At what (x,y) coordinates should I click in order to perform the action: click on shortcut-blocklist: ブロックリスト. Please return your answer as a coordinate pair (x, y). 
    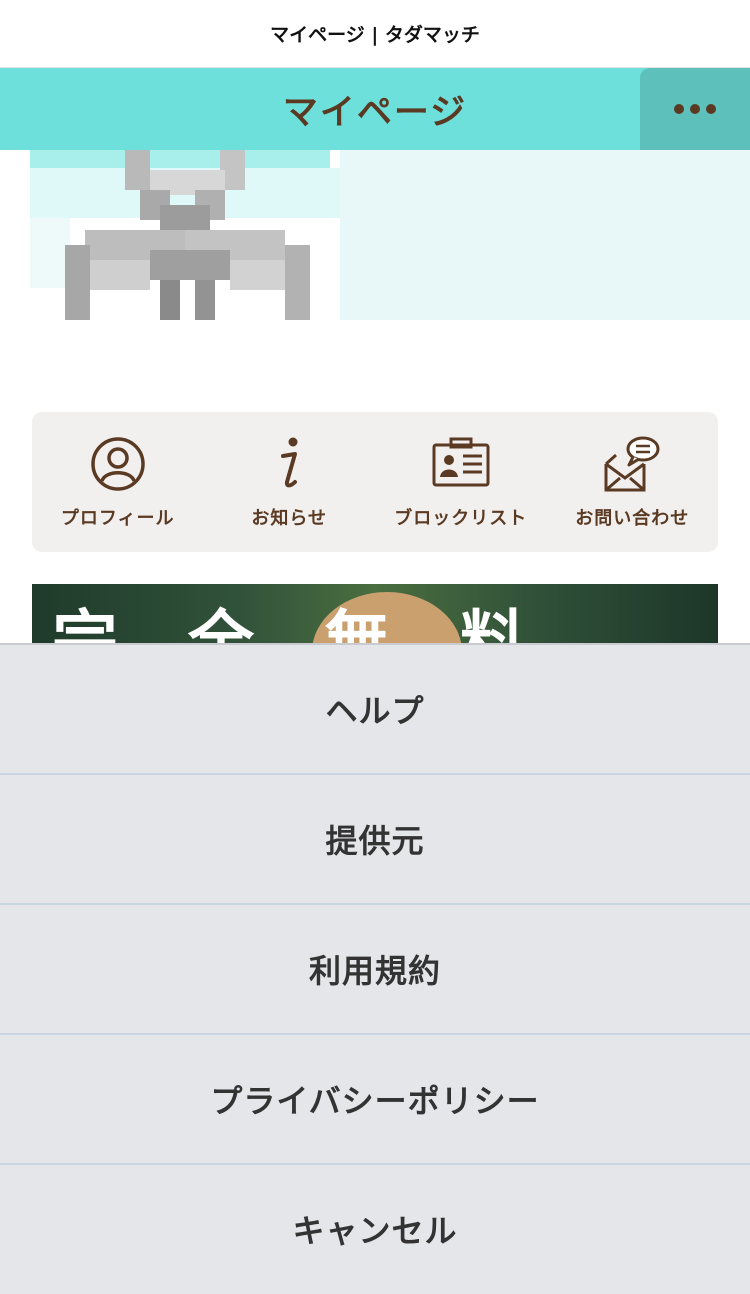
    Looking at the image, I should click on (461, 482).